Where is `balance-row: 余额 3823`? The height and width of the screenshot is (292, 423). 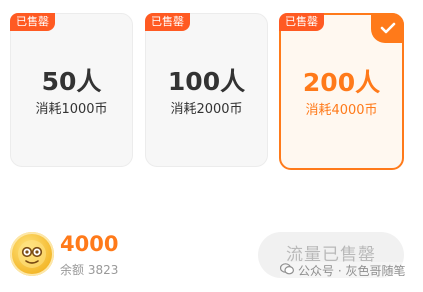
balance-row: 余额 3823 is located at coordinates (89, 269).